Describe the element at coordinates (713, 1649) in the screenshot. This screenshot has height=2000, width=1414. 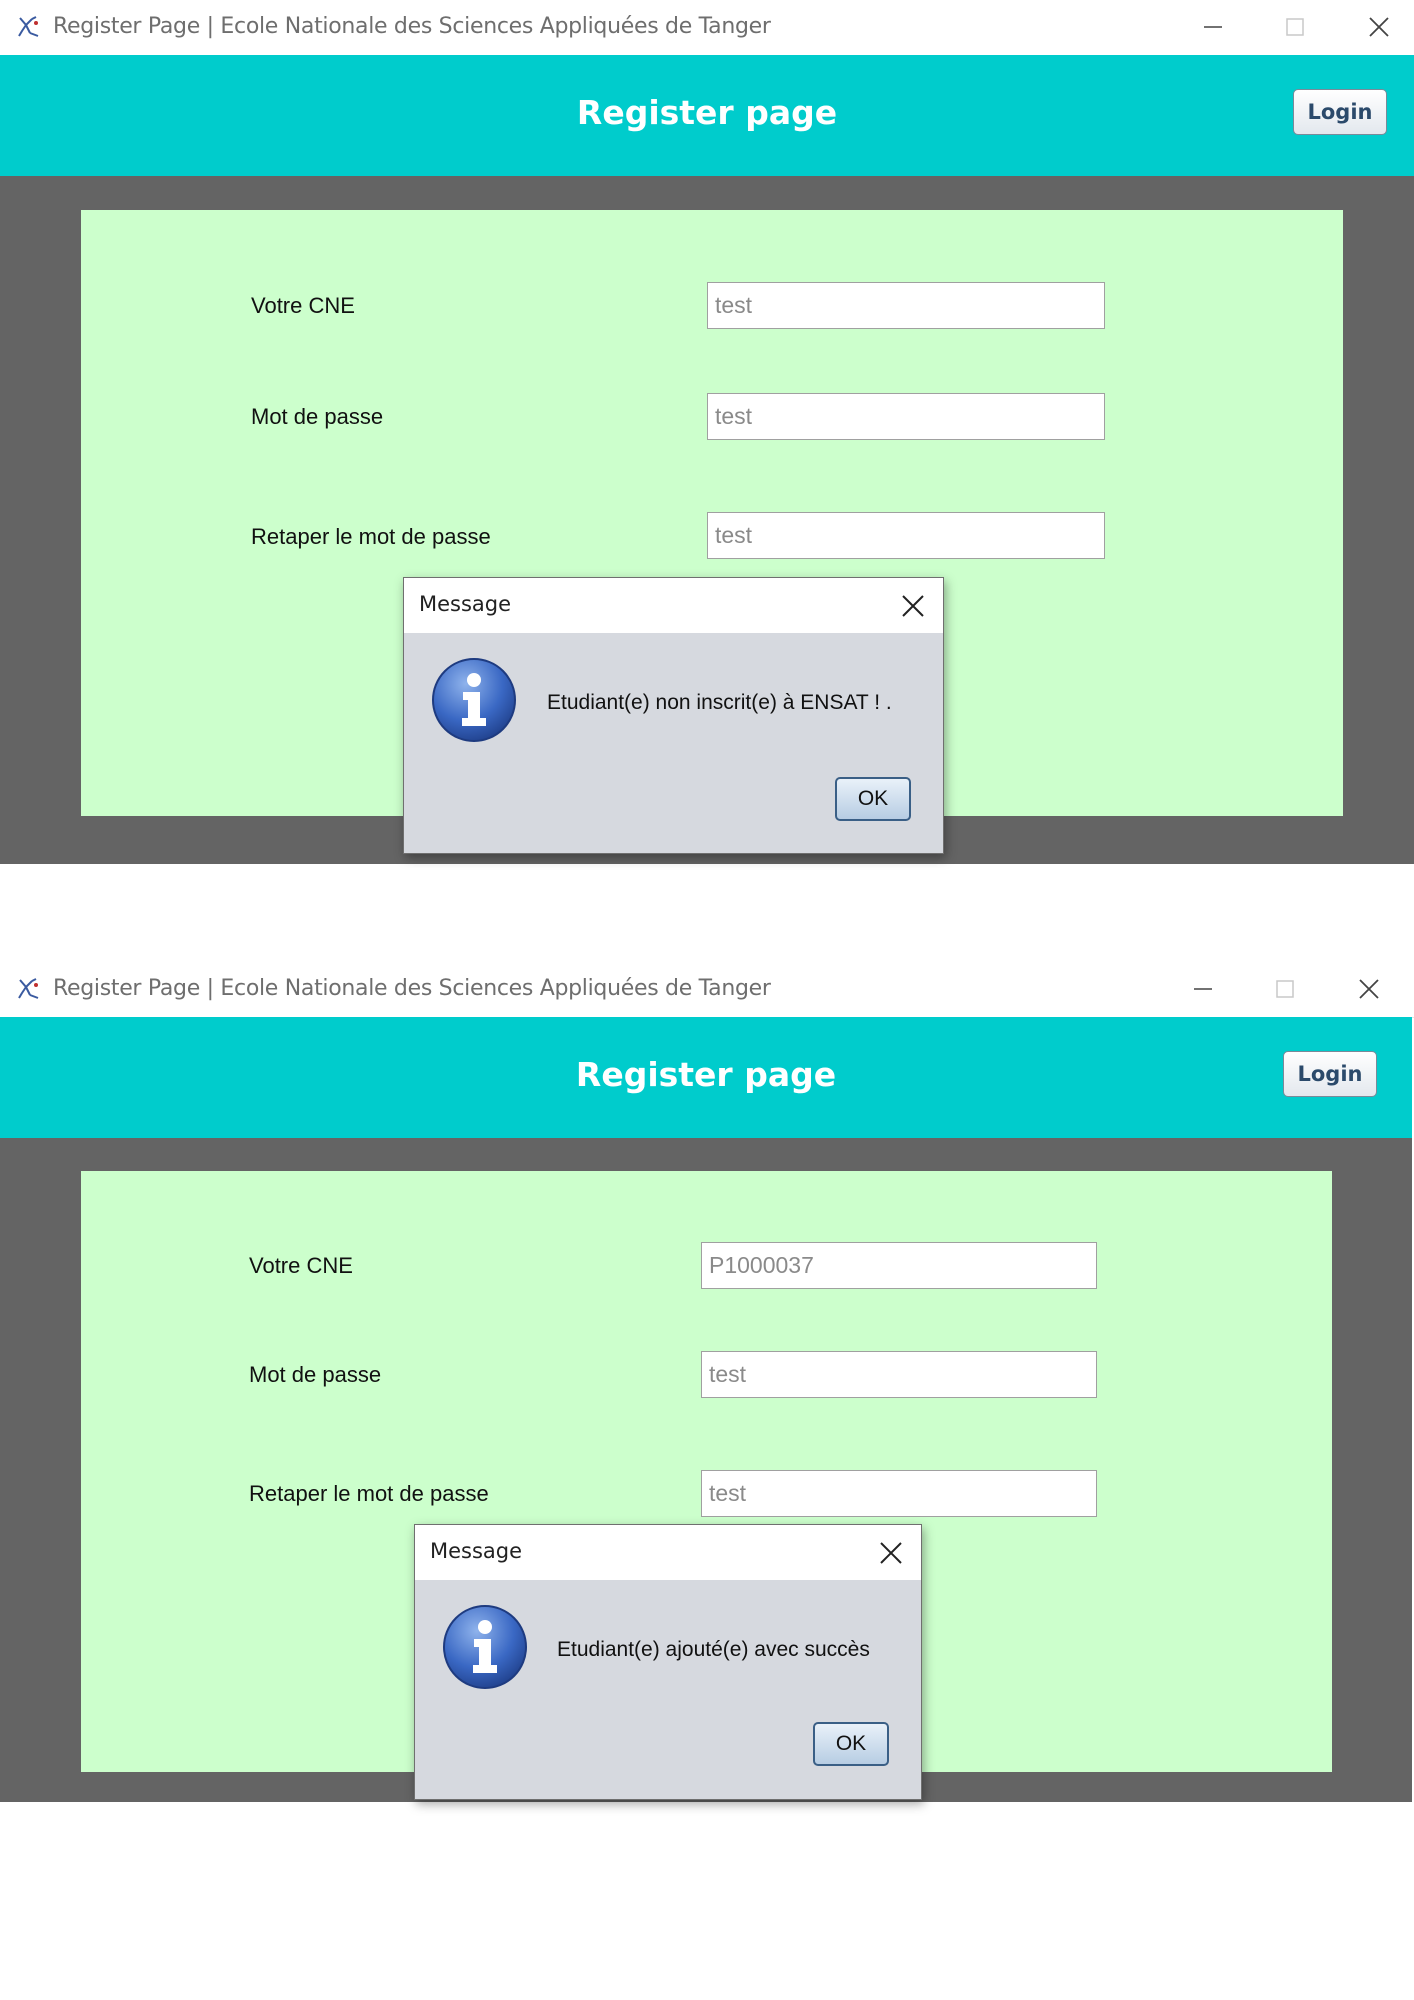
I see `dialog-message: Etudiant(e) ajouté(e) avec succès` at that location.